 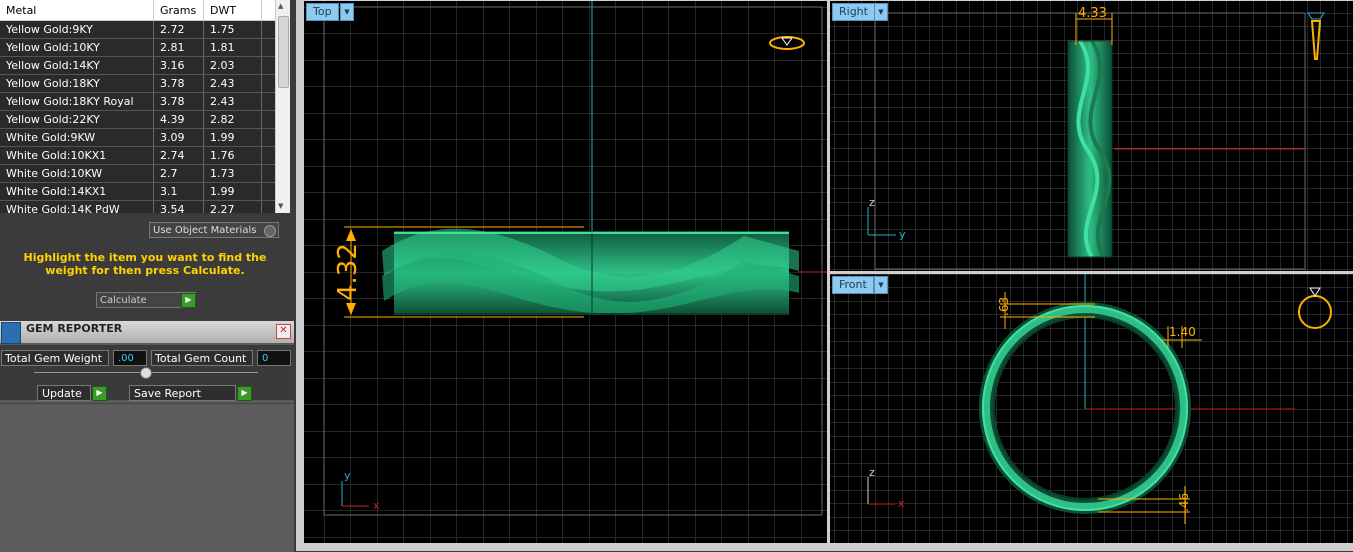 What do you see at coordinates (853, 285) in the screenshot?
I see `viewport-label-front: Front` at bounding box center [853, 285].